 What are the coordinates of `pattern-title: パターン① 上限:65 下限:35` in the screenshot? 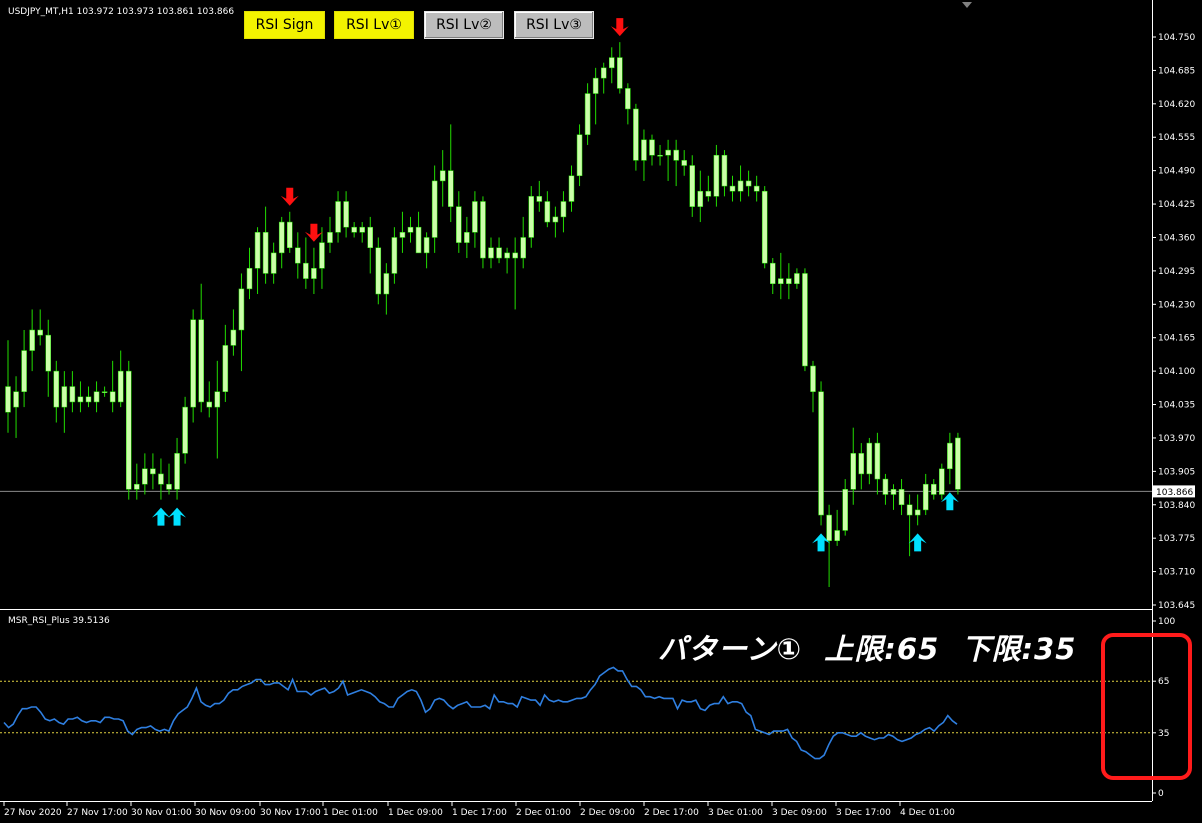 It's located at (867, 649).